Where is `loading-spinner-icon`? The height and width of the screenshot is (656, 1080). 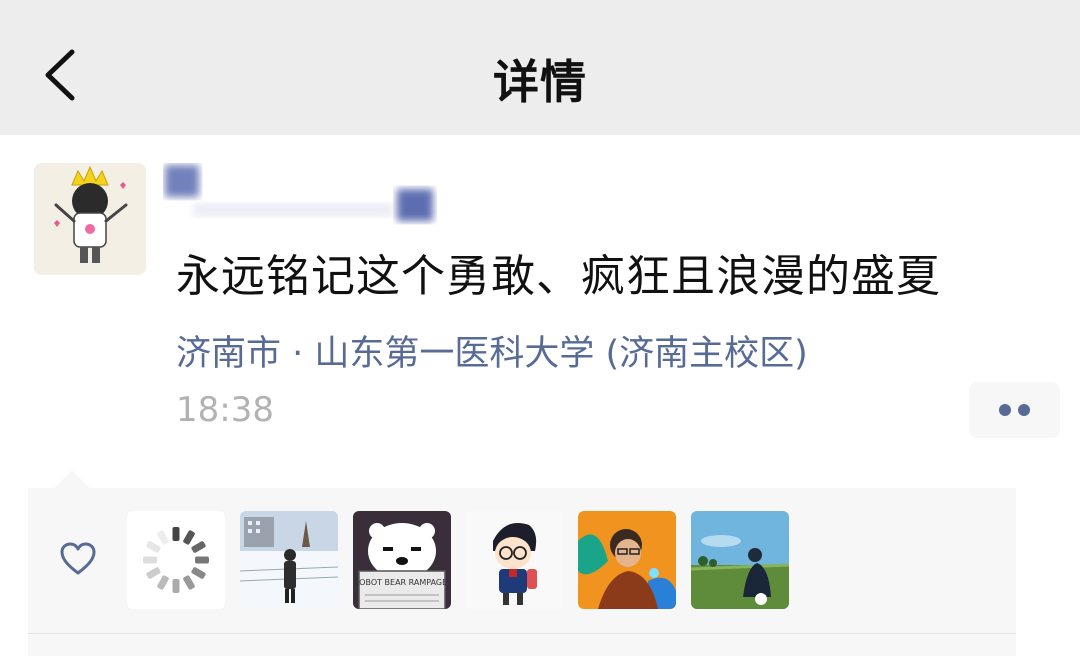
loading-spinner-icon is located at coordinates (176, 560).